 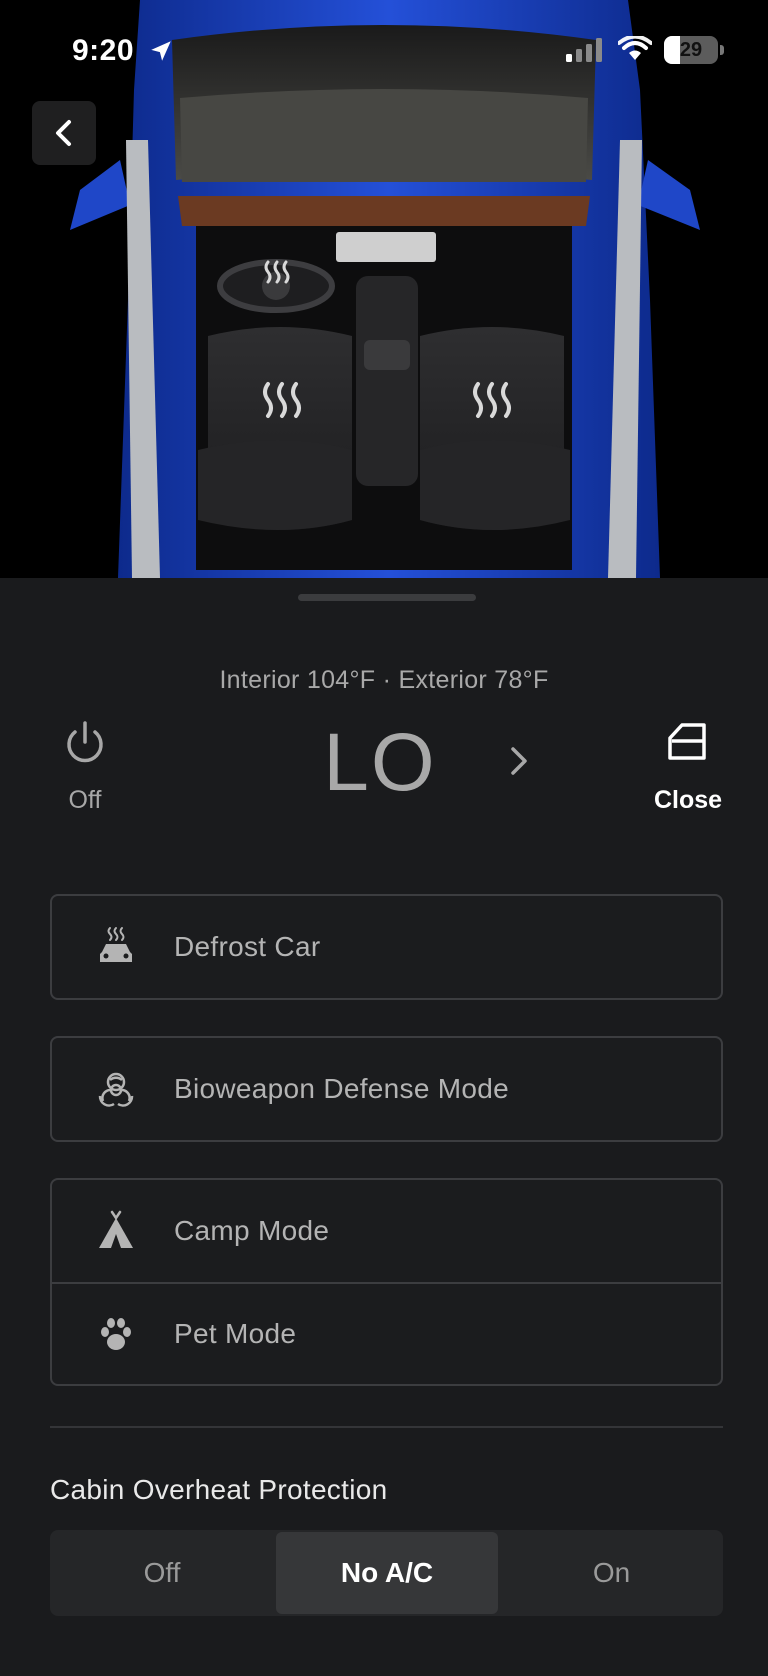 I want to click on status-bar: 9:20 29, so click(x=384, y=50).